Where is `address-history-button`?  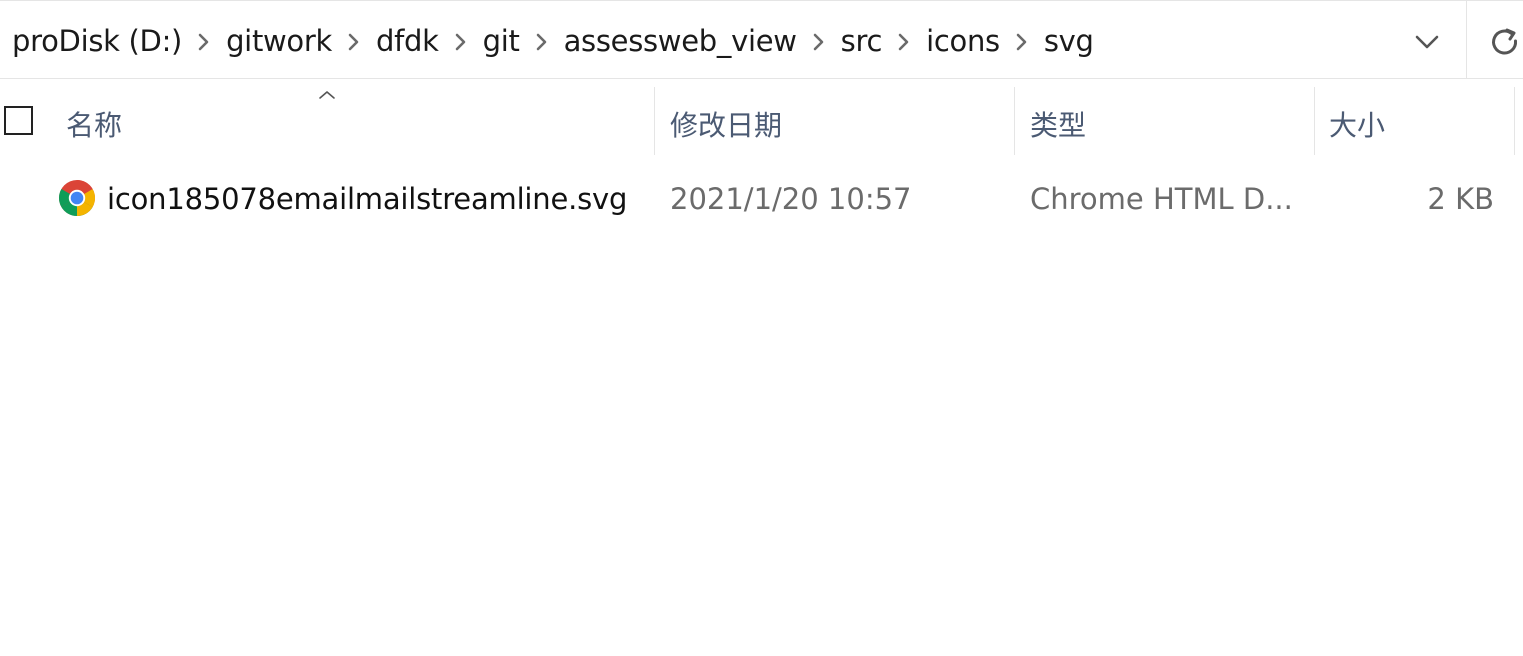 address-history-button is located at coordinates (1427, 42).